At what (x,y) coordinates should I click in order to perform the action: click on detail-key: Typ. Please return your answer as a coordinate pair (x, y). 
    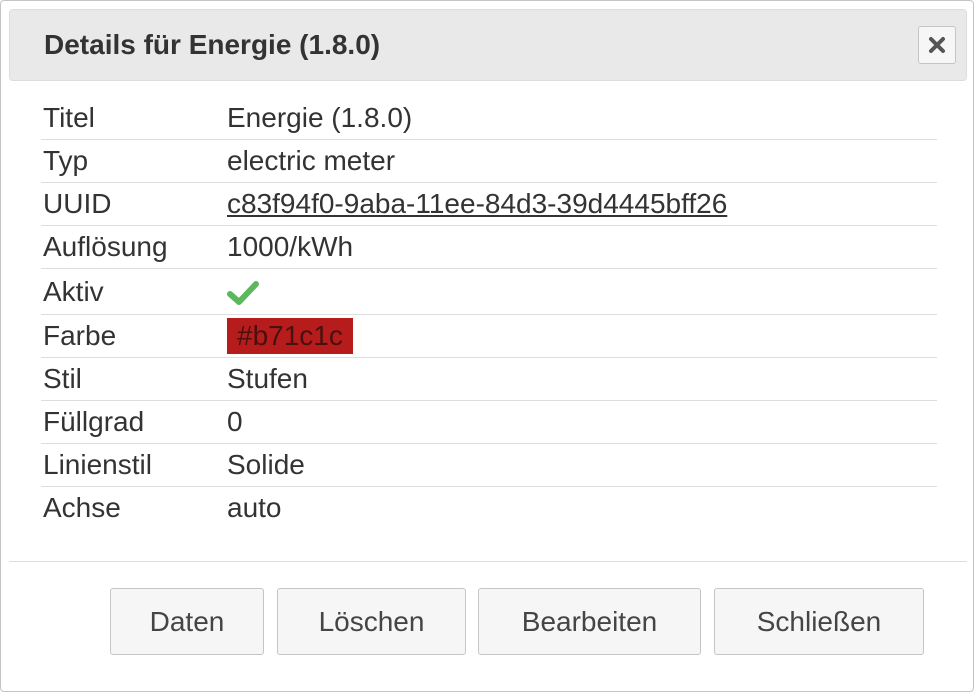
    Looking at the image, I should click on (133, 161).